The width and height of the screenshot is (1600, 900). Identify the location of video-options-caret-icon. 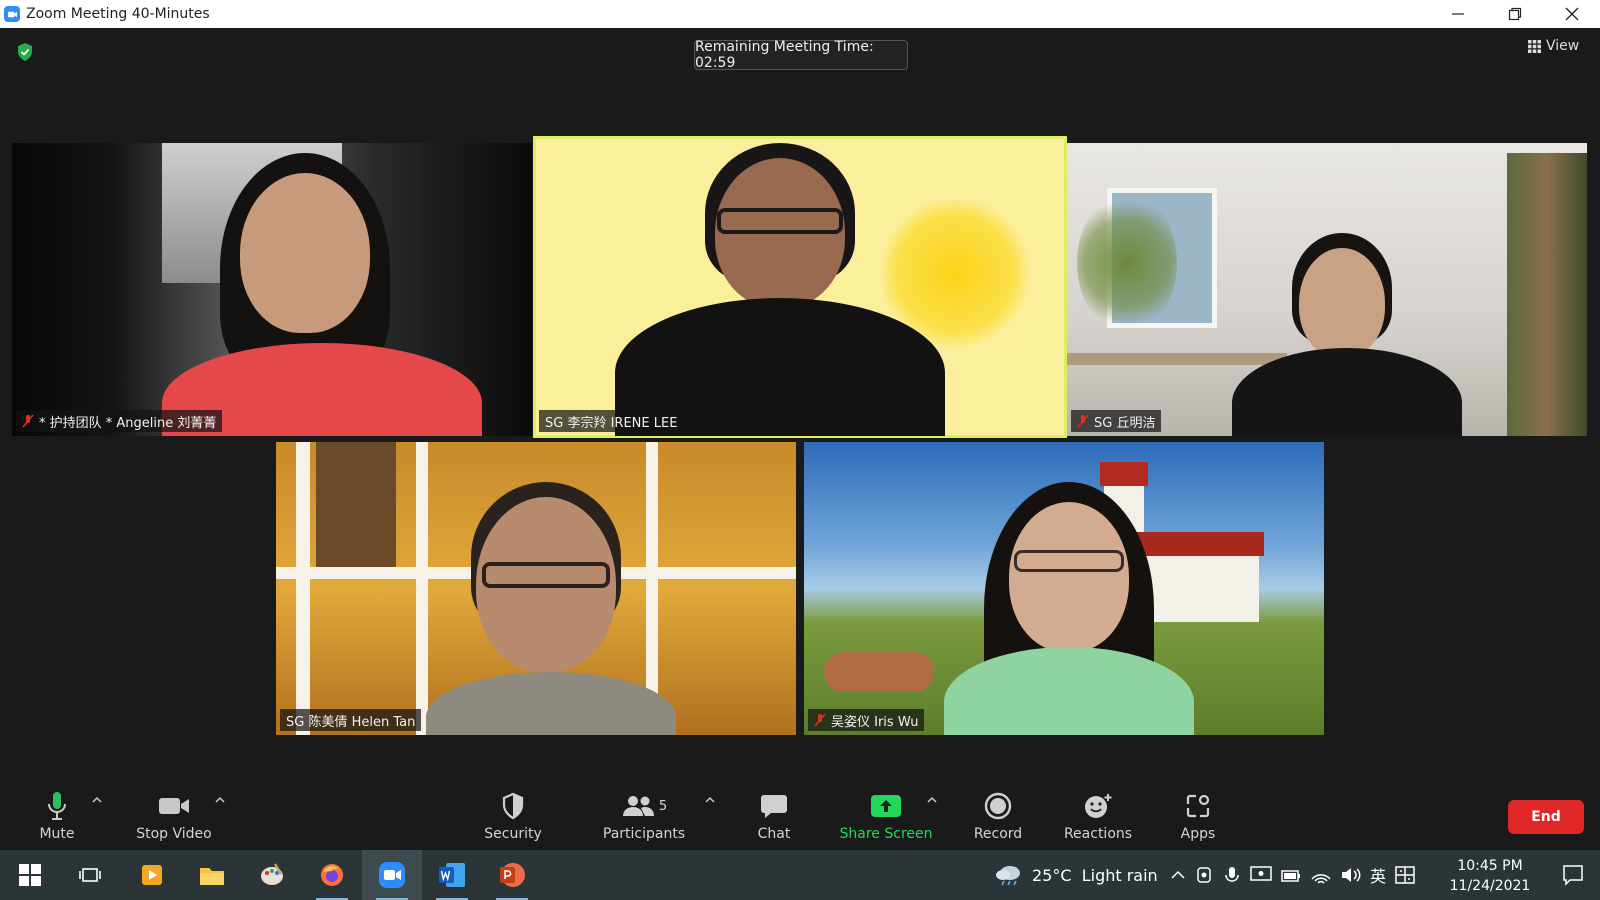
(220, 800).